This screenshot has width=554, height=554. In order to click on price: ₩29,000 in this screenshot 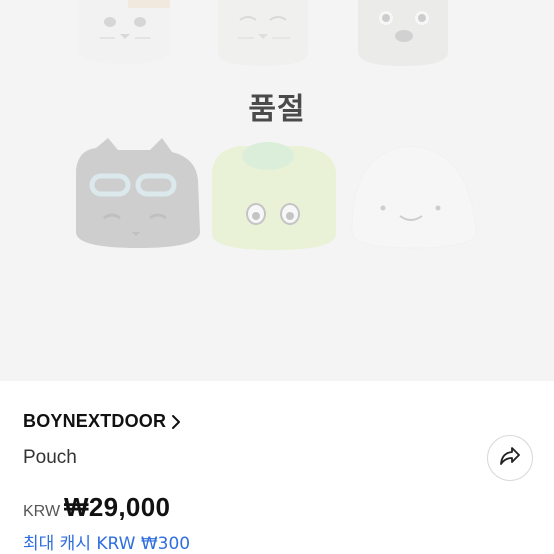, I will do `click(117, 507)`.